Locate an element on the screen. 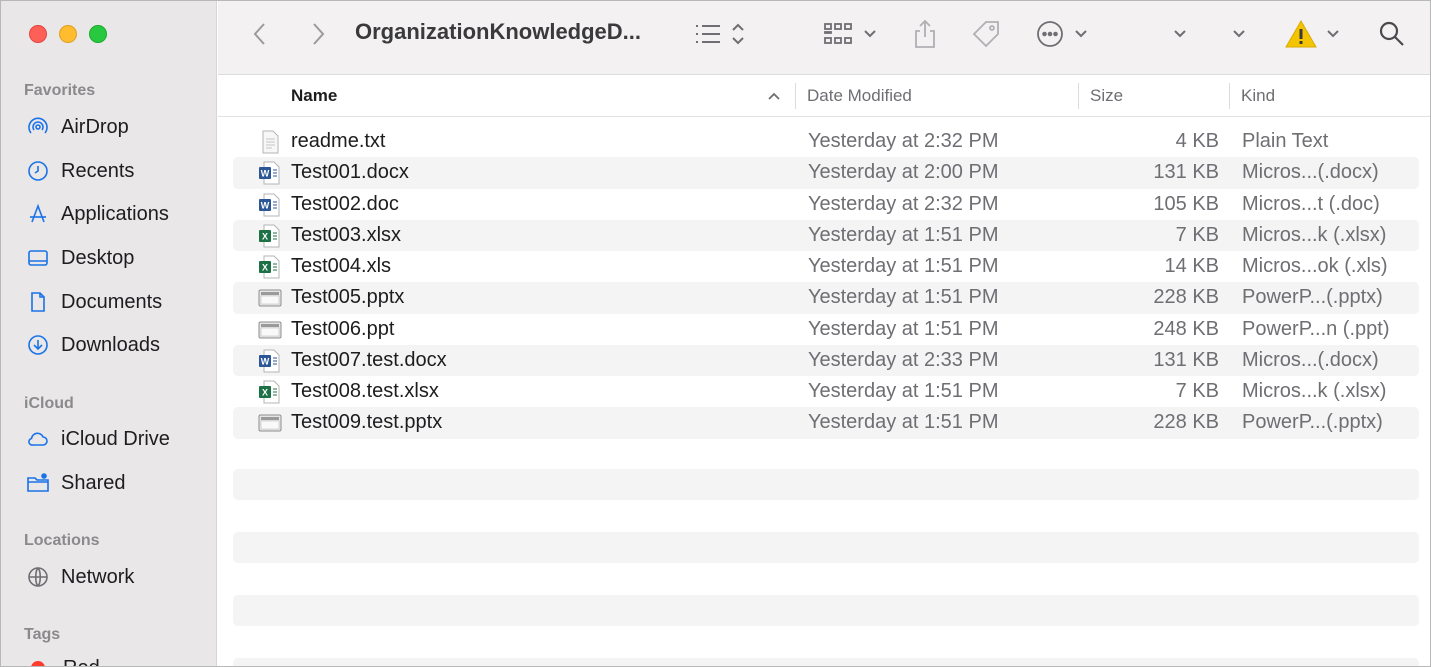 The image size is (1431, 667). document-icon is located at coordinates (38, 302).